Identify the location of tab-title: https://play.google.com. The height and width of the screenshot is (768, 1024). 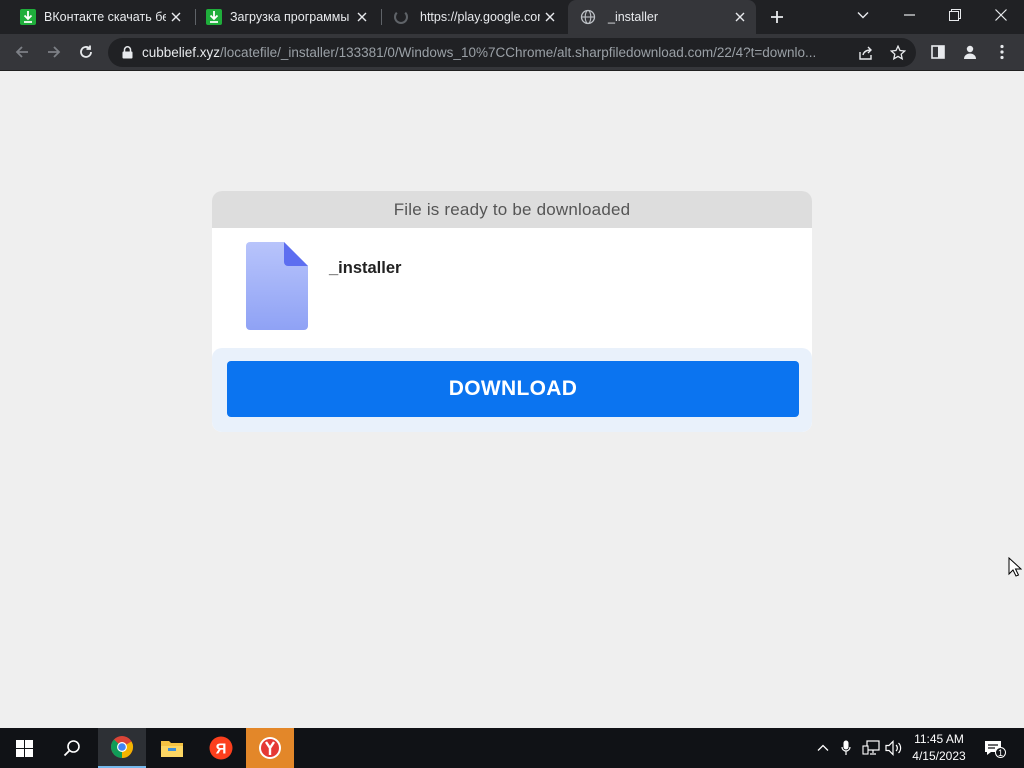
(480, 17).